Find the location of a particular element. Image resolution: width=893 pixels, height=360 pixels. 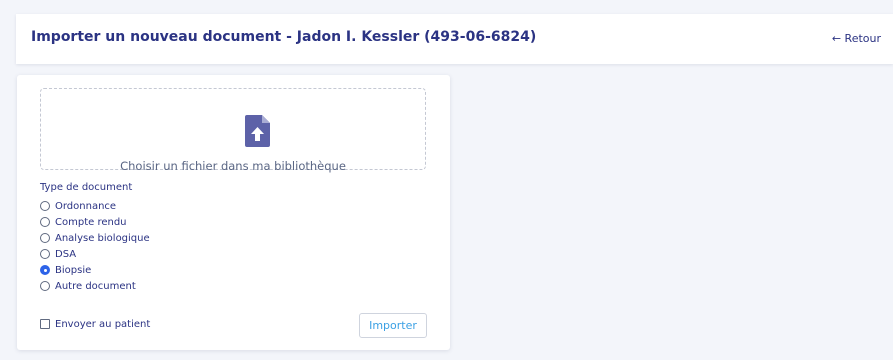

back-link: ← Retour is located at coordinates (856, 38).